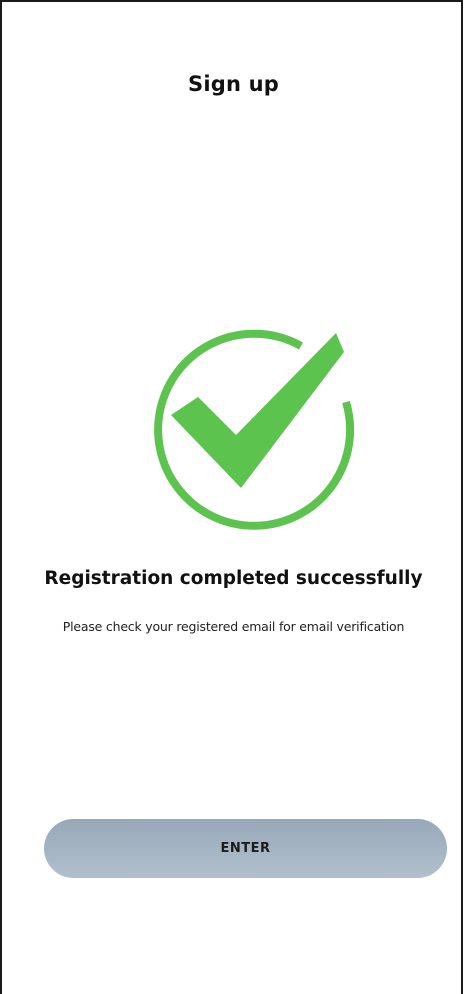 Image resolution: width=465 pixels, height=994 pixels. I want to click on page-title: Sign up, so click(233, 84).